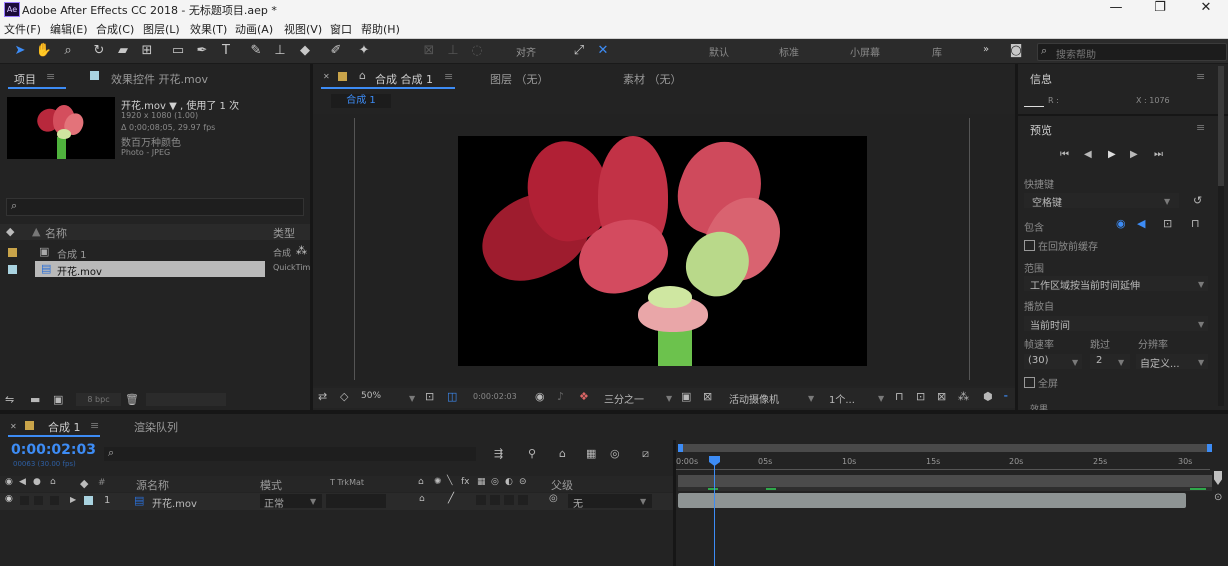 This screenshot has height=566, width=1228. What do you see at coordinates (1029, 245) in the screenshot?
I see `cache-checkbox` at bounding box center [1029, 245].